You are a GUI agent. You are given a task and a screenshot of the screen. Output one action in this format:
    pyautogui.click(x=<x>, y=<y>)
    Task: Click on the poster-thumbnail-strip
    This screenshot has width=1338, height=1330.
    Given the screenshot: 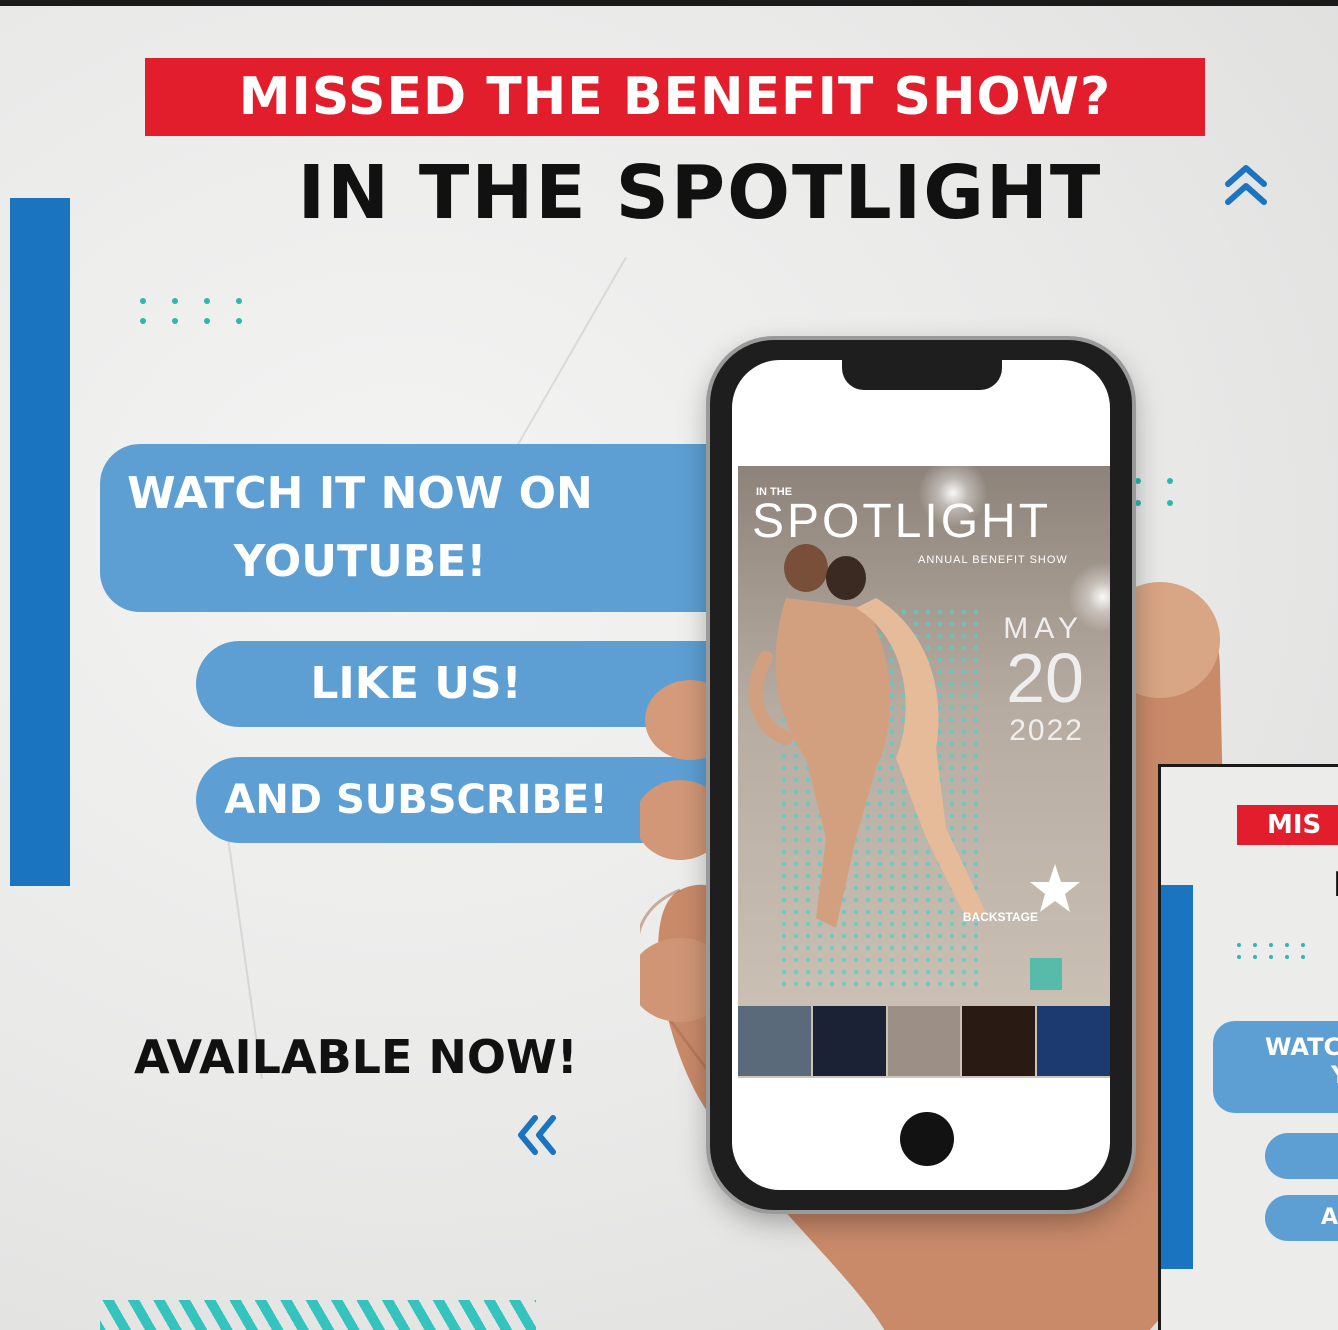 What is the action you would take?
    pyautogui.click(x=924, y=1041)
    